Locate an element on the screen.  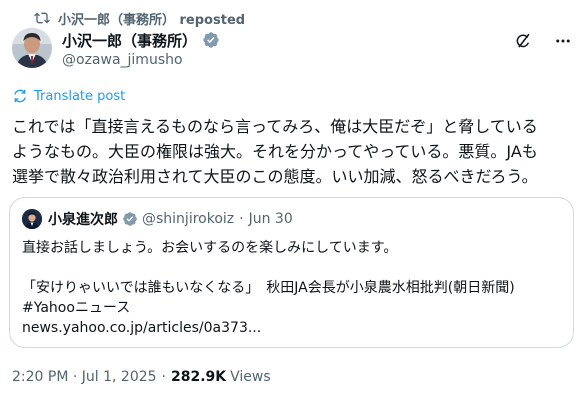
header-actions is located at coordinates (543, 41).